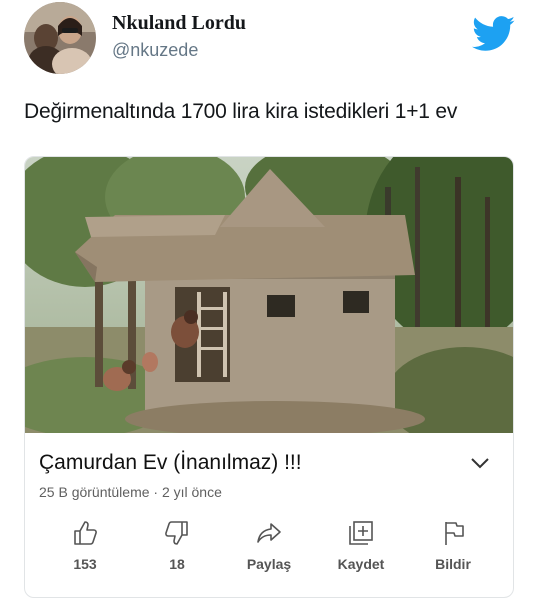 The height and width of the screenshot is (600, 539). I want to click on user-handle: @nkuzede, so click(155, 50).